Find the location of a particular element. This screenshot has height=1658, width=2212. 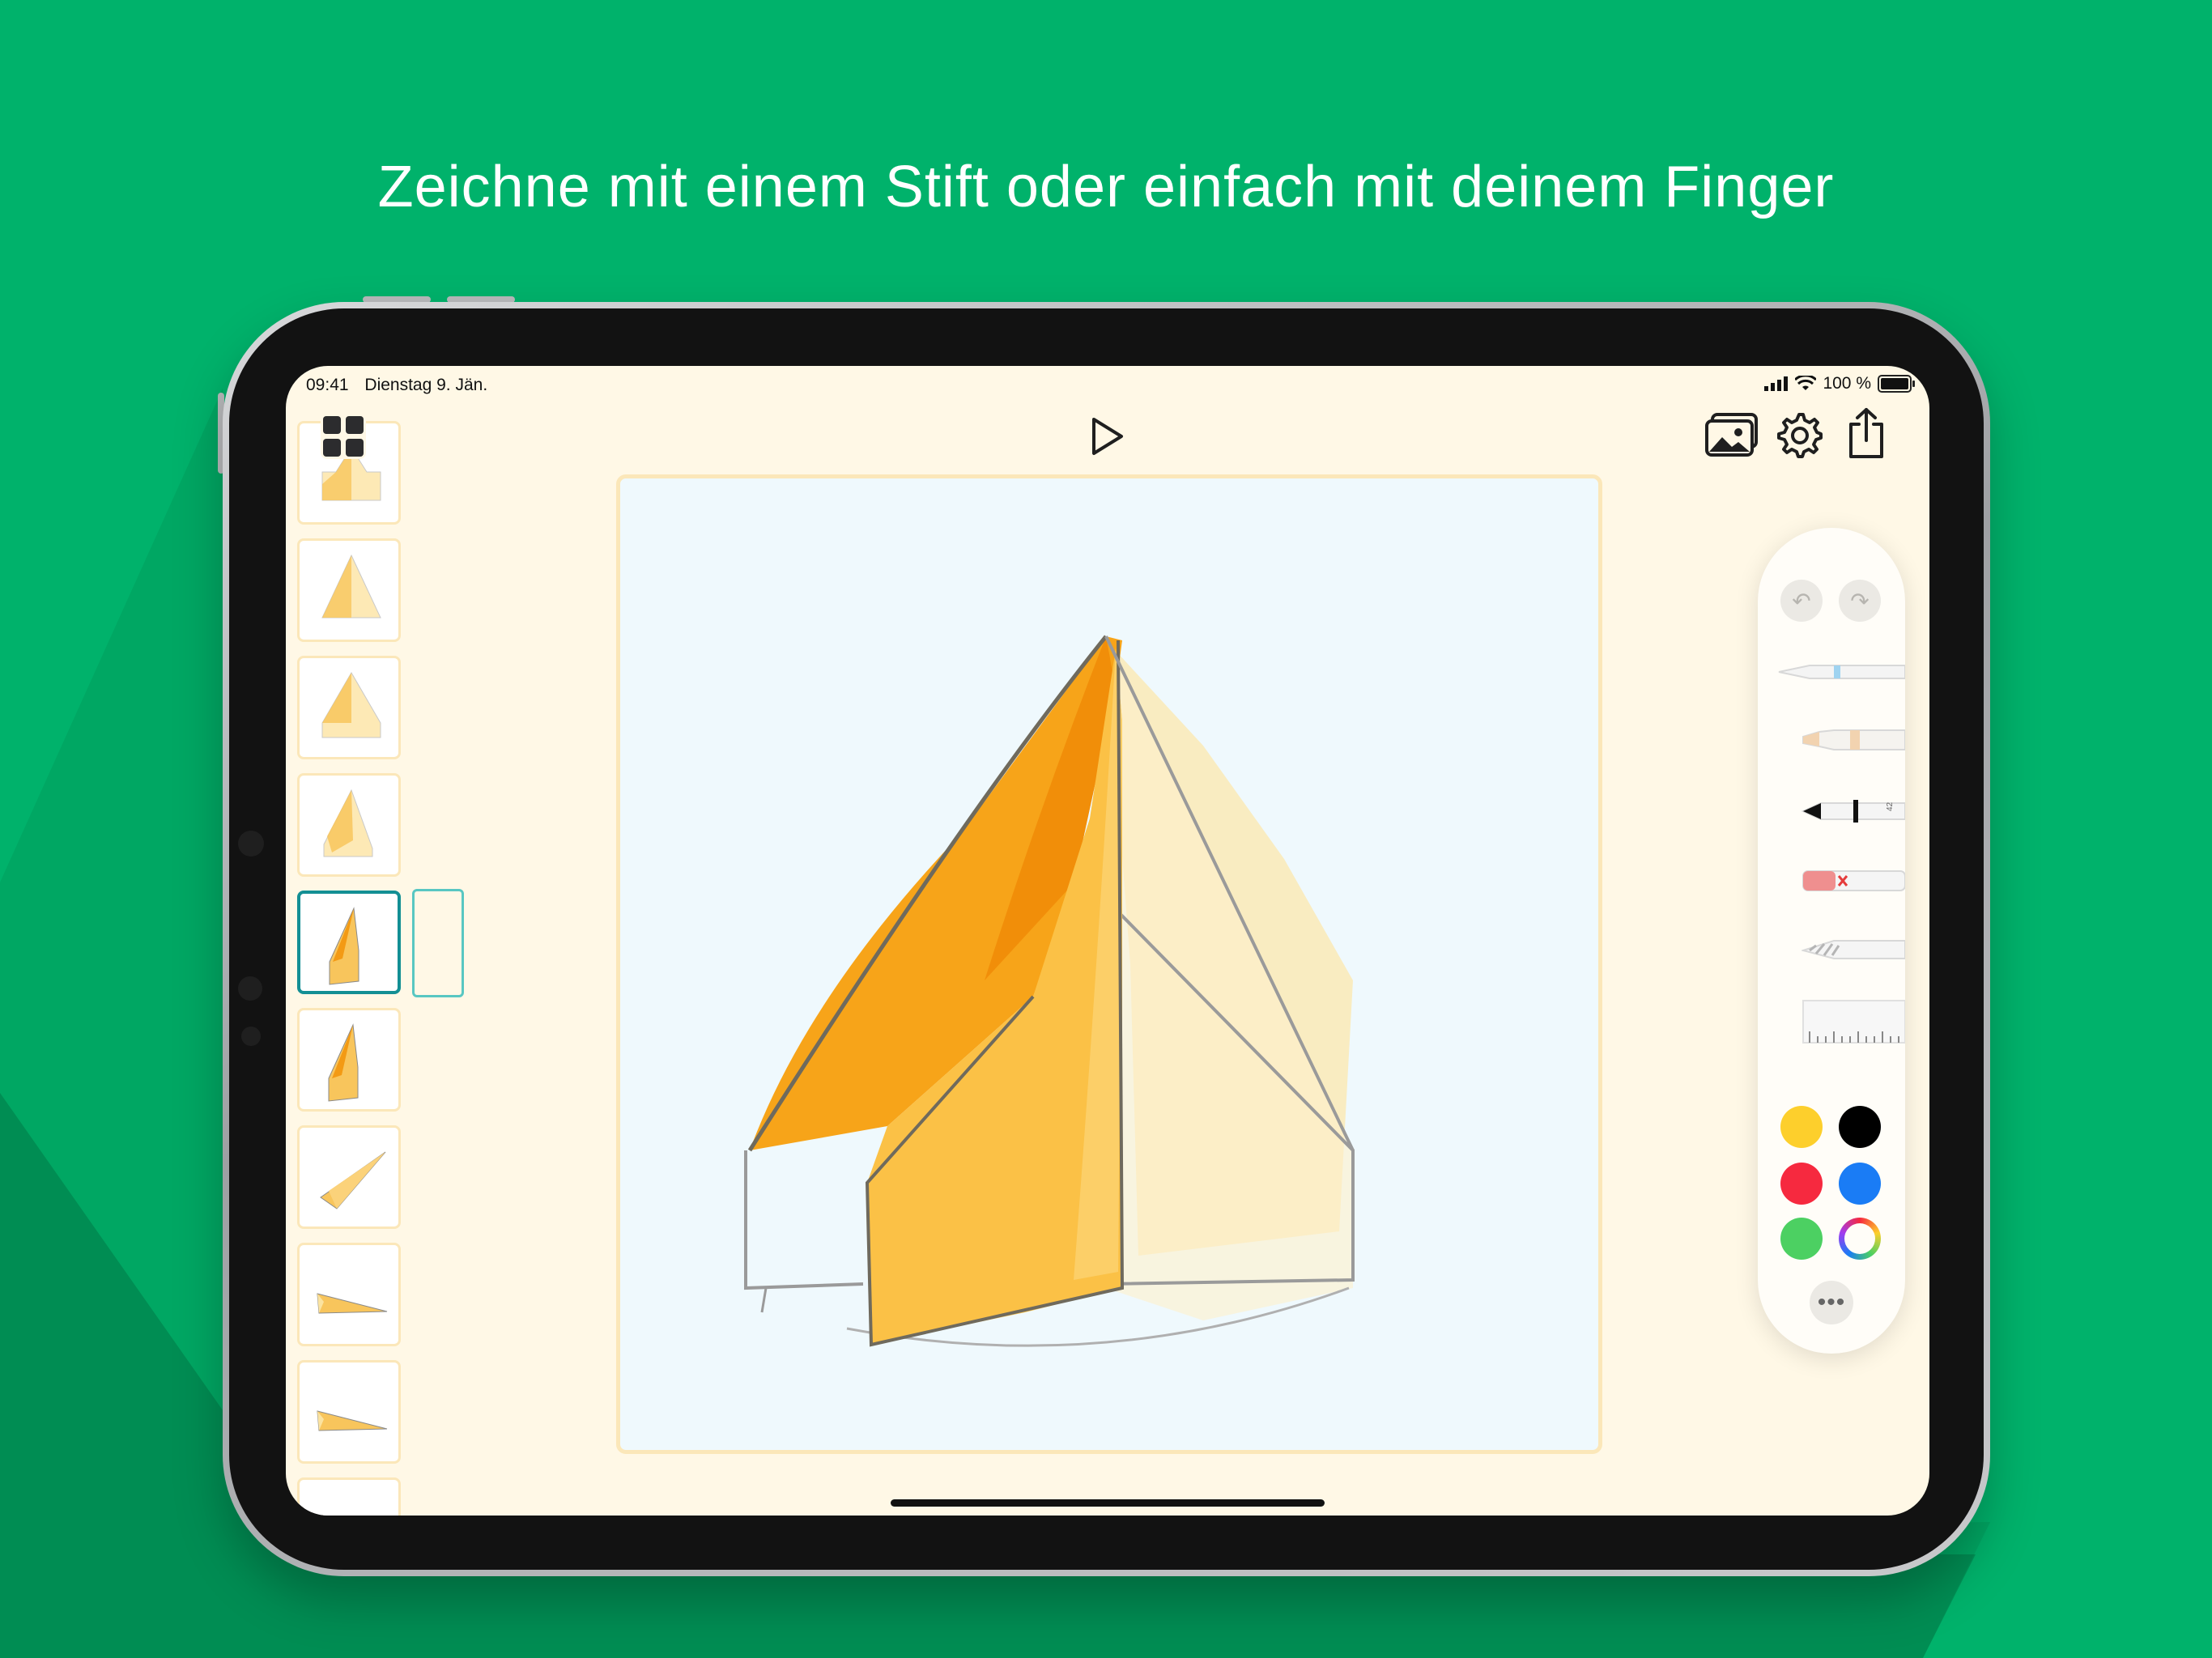

home-indicator is located at coordinates (1108, 1503).